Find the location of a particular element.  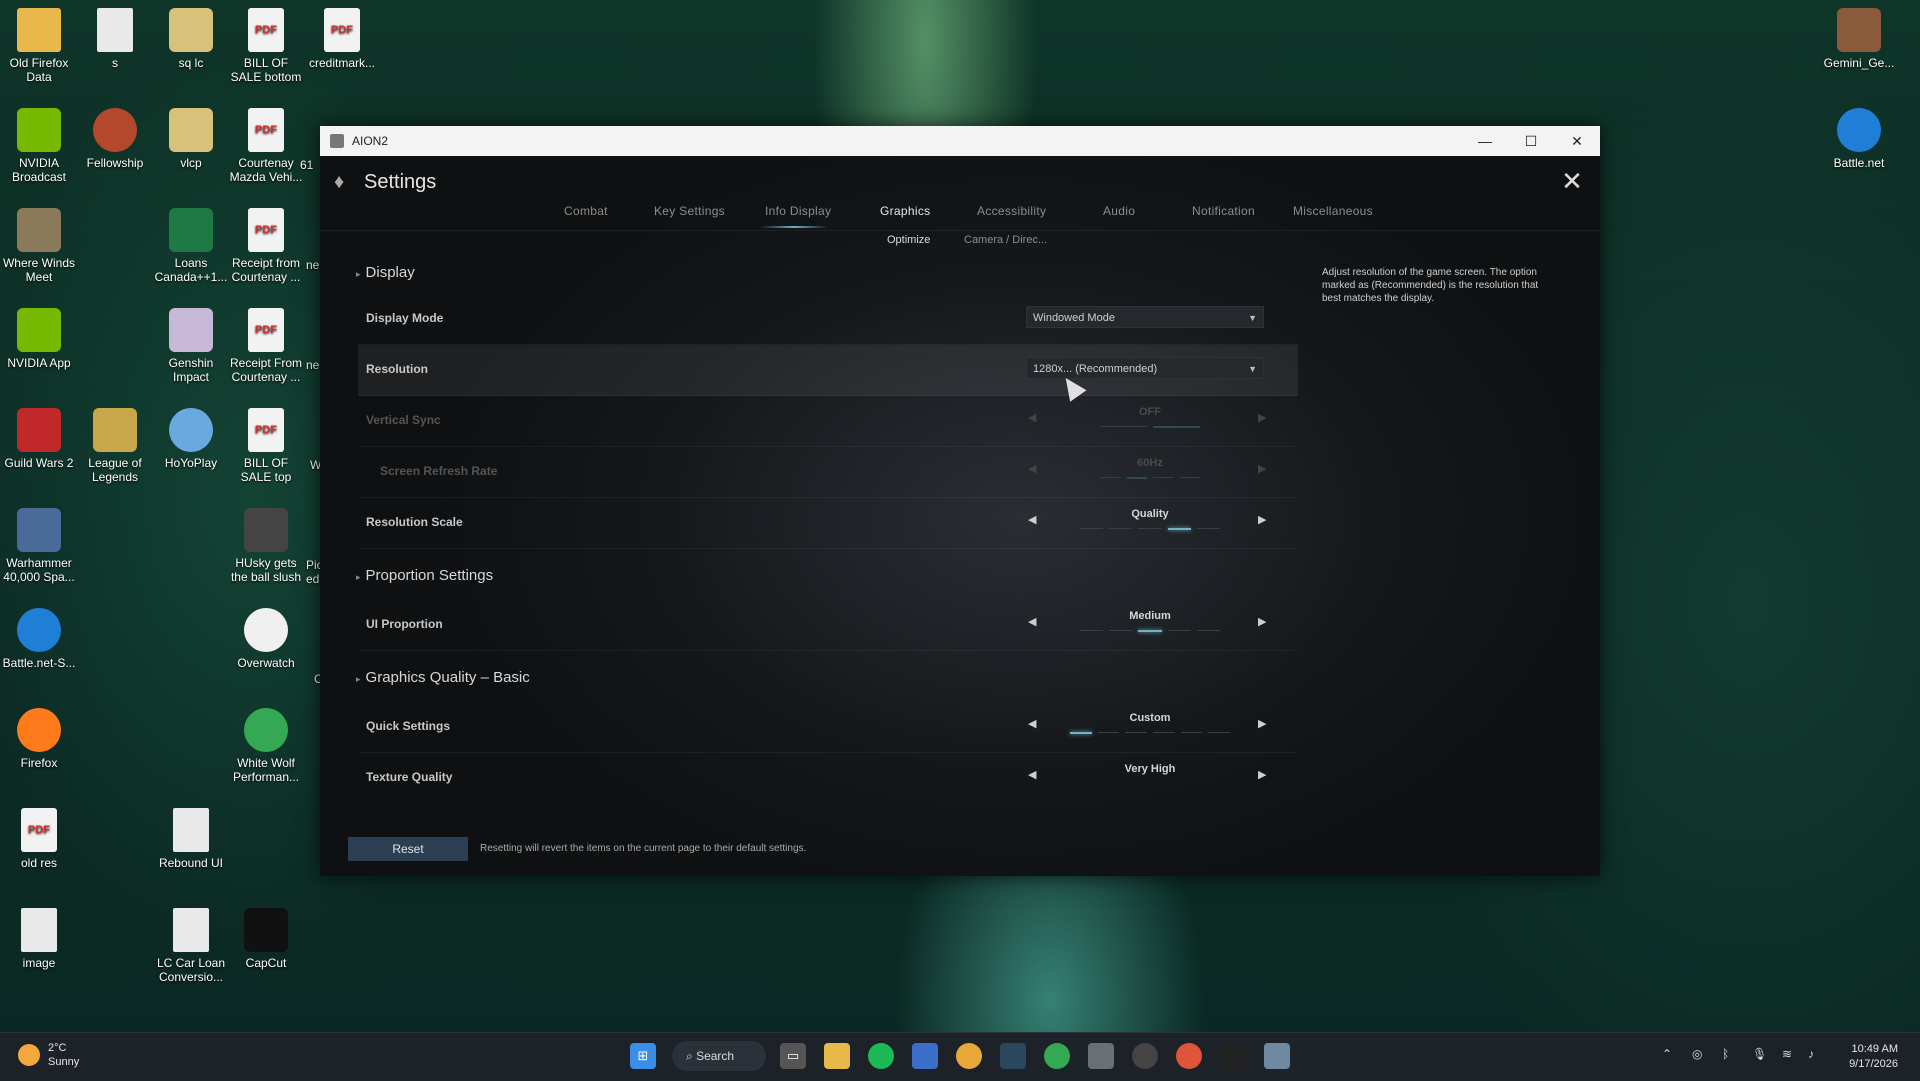

texture-next-arrow-icon: ▶ is located at coordinates (1262, 774).